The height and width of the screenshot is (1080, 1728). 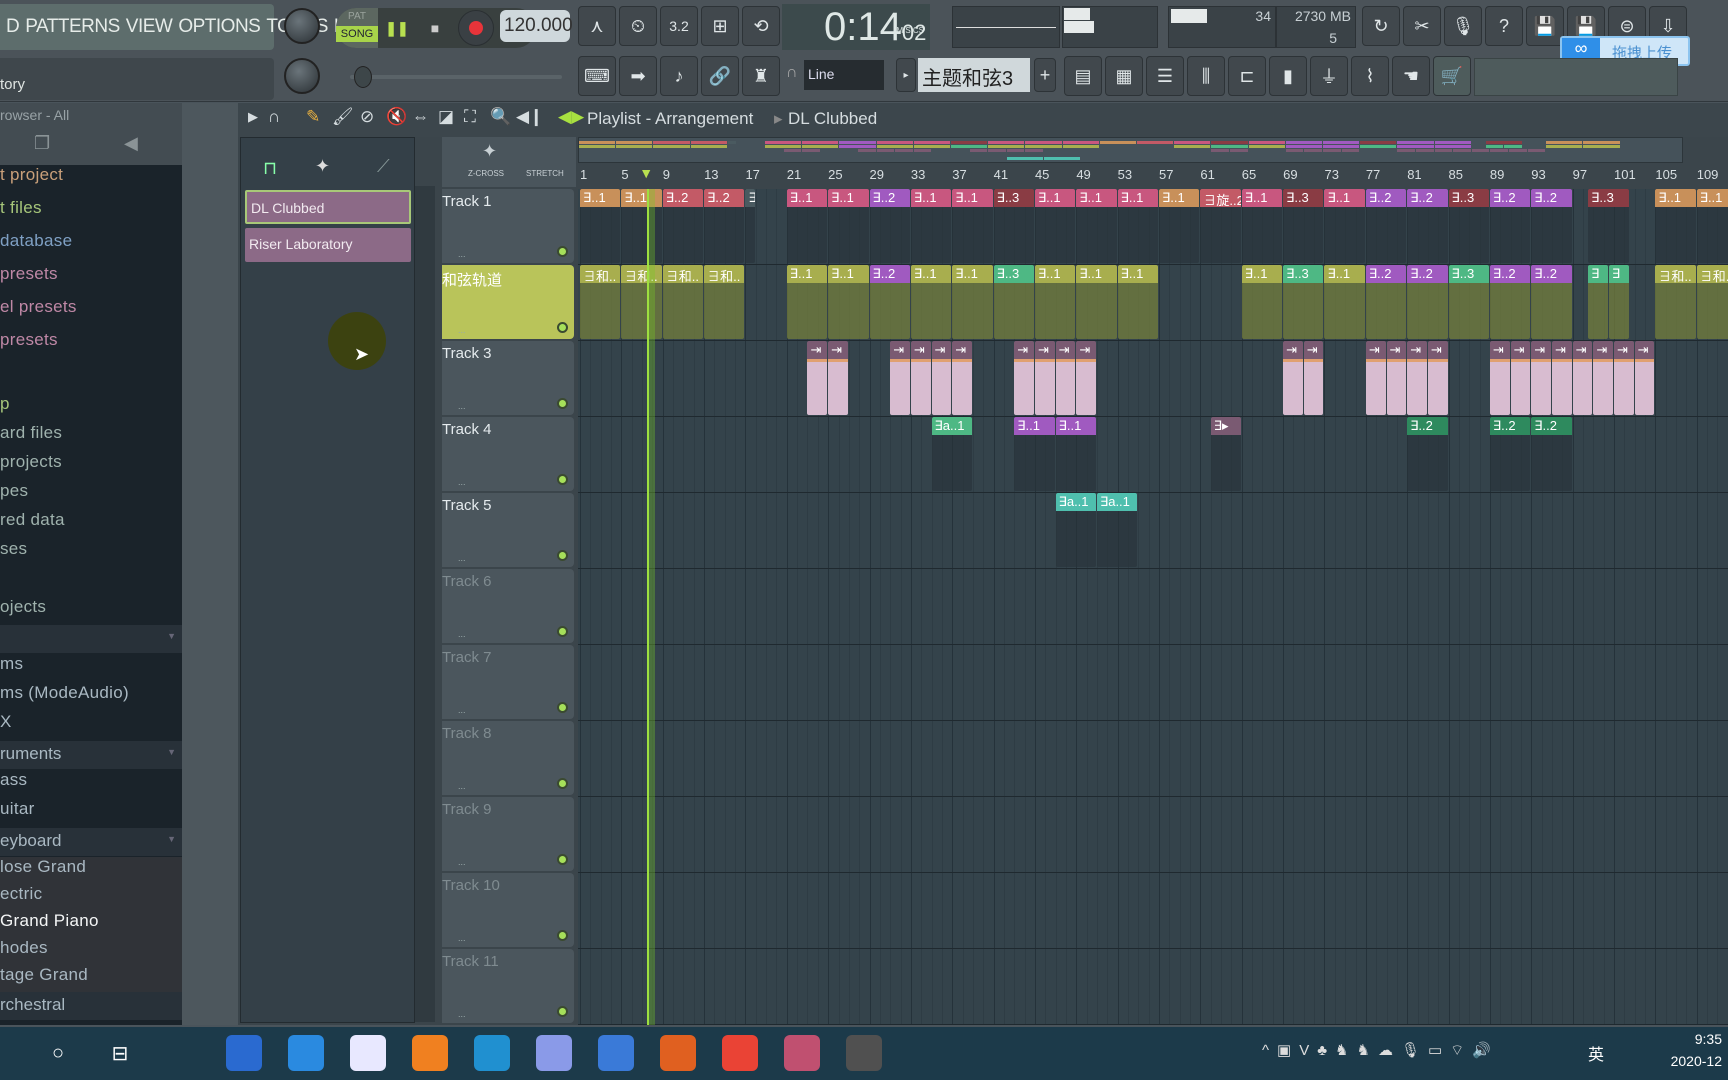 What do you see at coordinates (536, 26) in the screenshot?
I see `tempo-display: 120.000` at bounding box center [536, 26].